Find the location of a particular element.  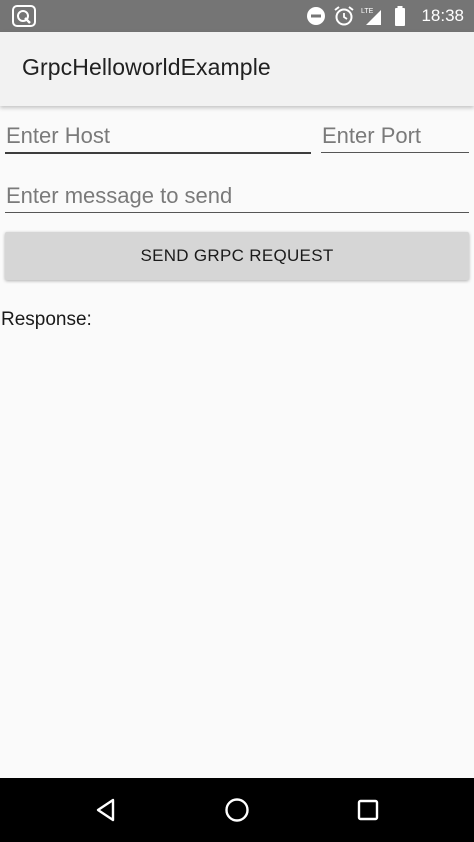

app-notification-icon is located at coordinates (24, 16).